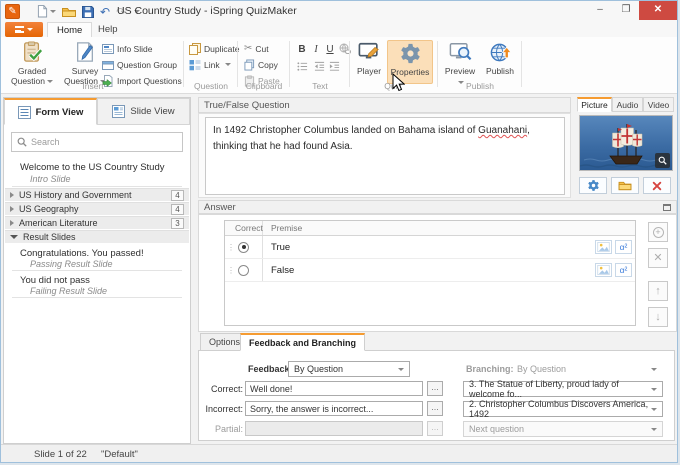 This screenshot has width=680, height=465. What do you see at coordinates (264, 86) in the screenshot?
I see `group-label-clipboard: Clipboard` at bounding box center [264, 86].